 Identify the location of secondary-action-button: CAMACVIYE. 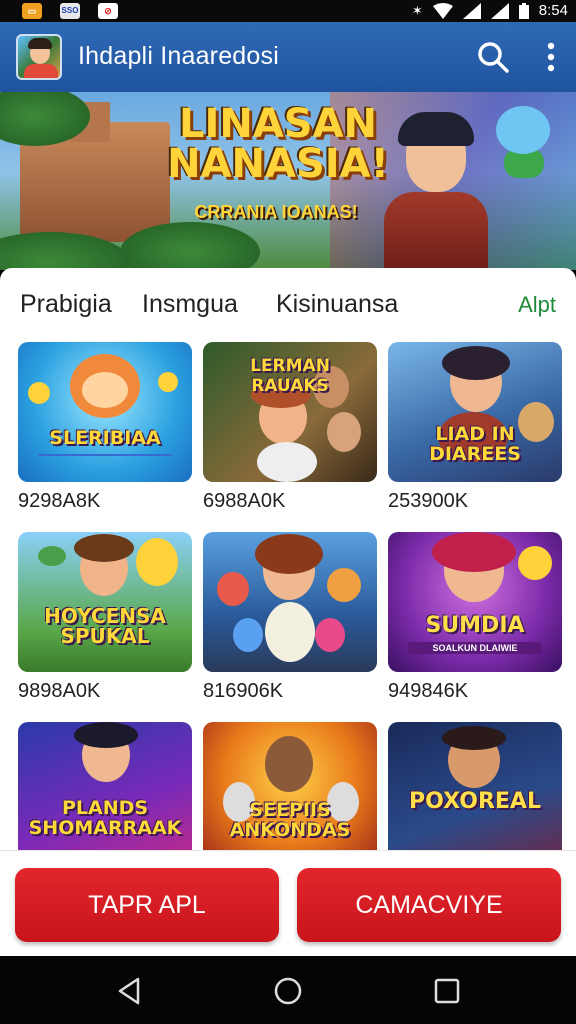
(429, 905).